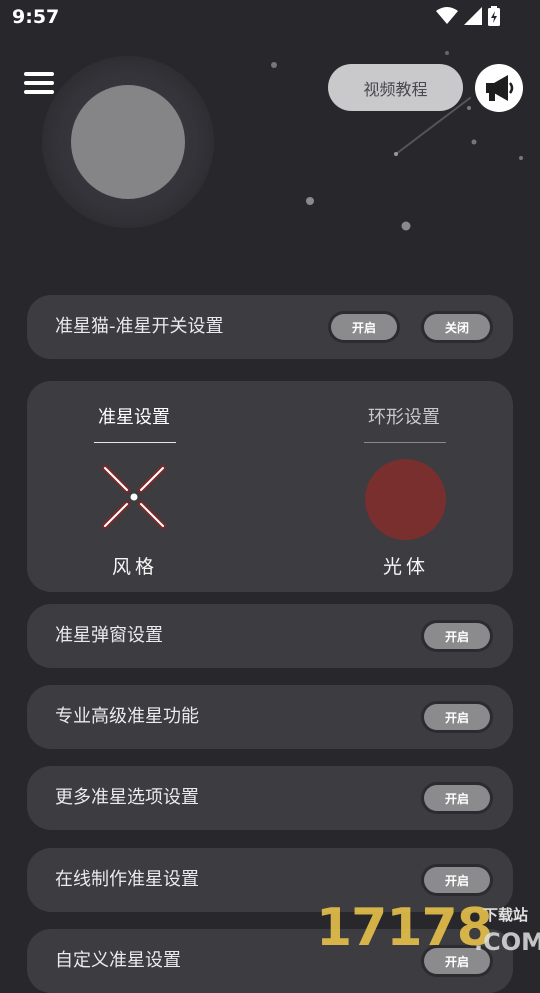 Image resolution: width=540 pixels, height=993 pixels. I want to click on glow-label: 光体, so click(405, 567).